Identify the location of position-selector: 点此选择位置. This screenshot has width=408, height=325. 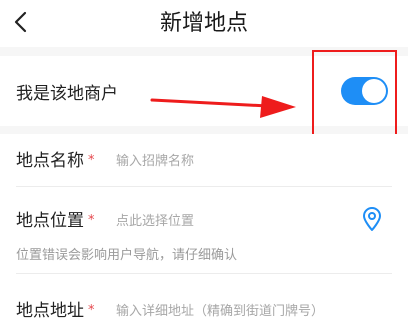
(155, 219).